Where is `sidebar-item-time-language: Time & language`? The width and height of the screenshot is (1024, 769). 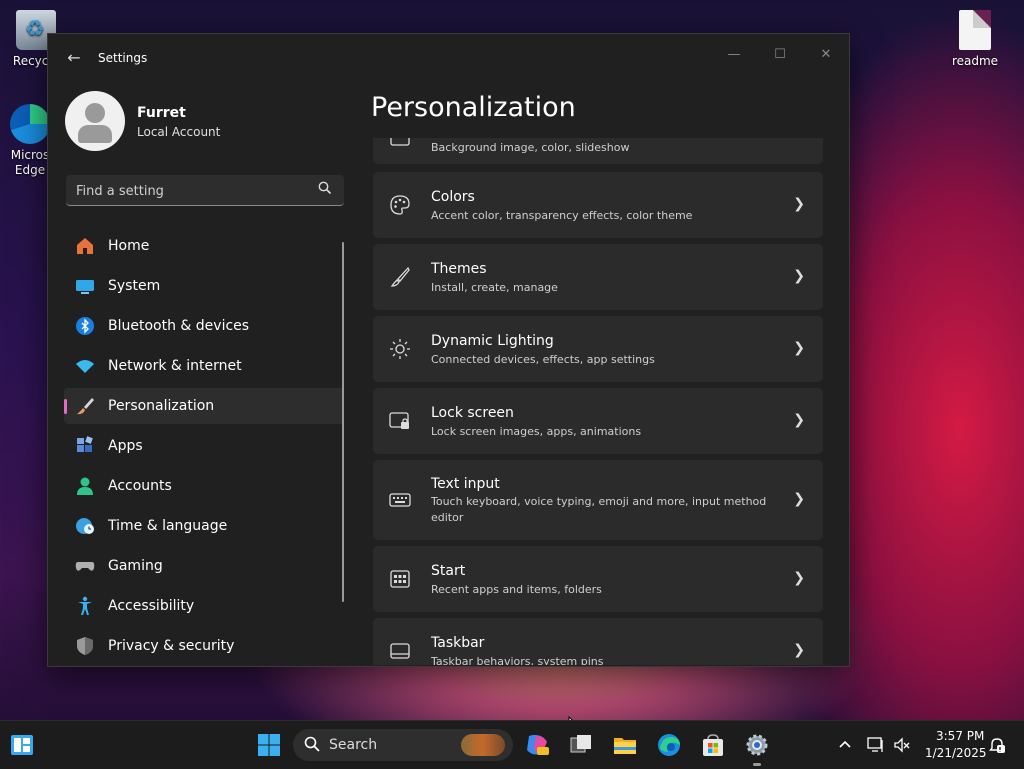 sidebar-item-time-language: Time & language is located at coordinates (204, 526).